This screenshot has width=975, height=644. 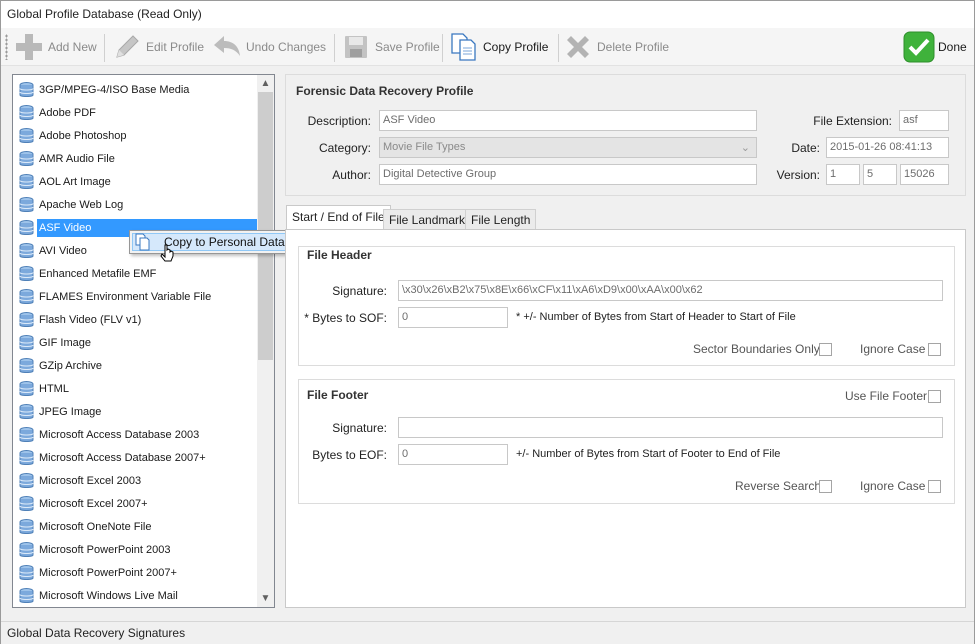 I want to click on list-item: Microsoft Excel 2003, so click(x=137, y=480).